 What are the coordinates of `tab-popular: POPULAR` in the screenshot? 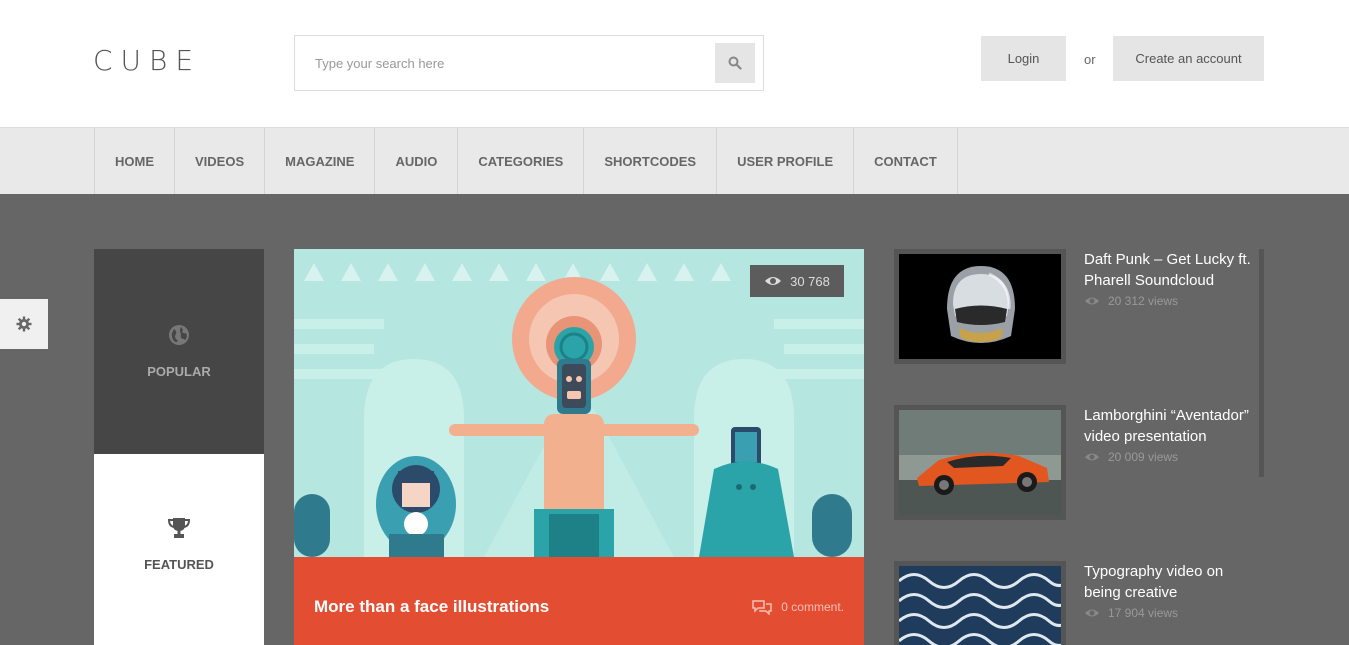 It's located at (179, 351).